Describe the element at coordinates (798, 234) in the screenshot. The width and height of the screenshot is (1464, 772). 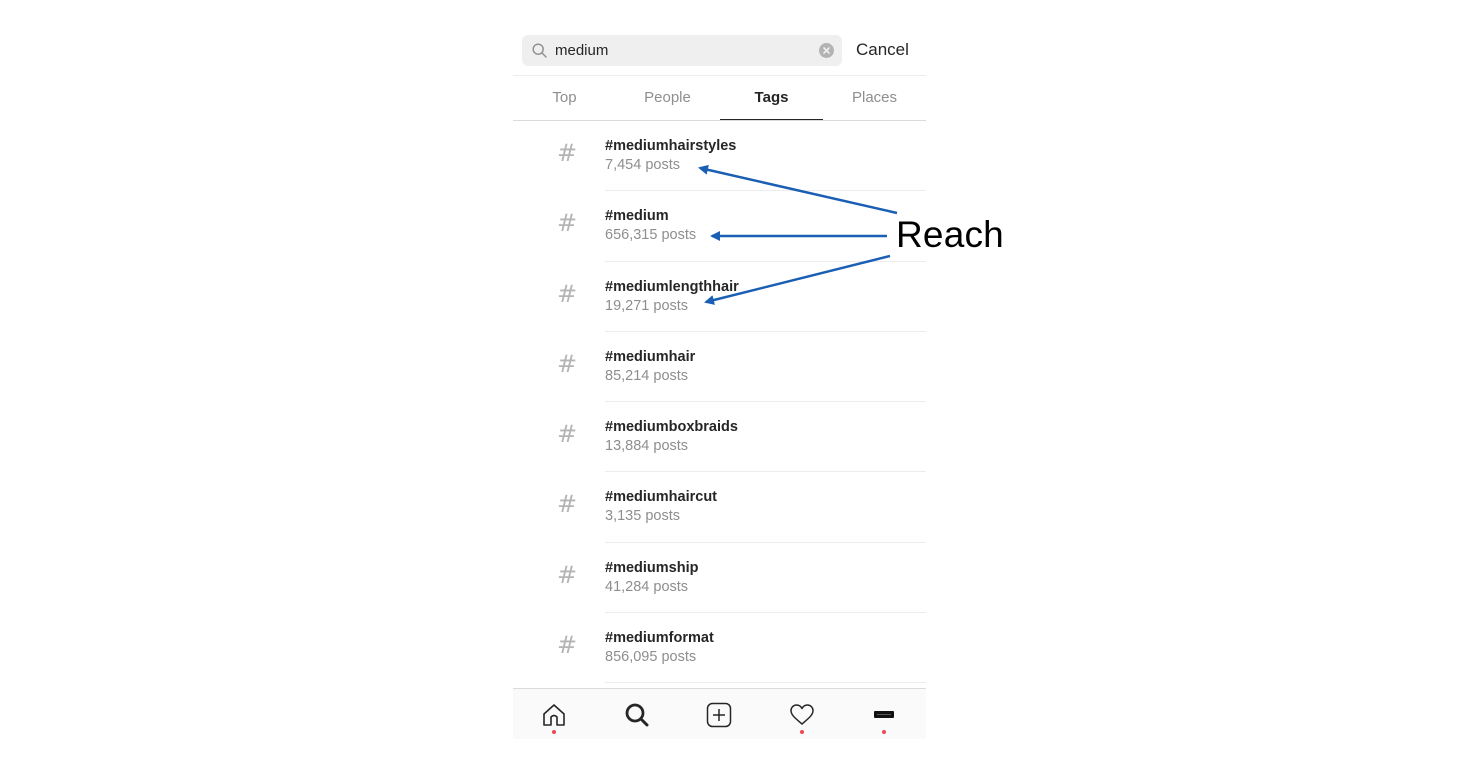
I see `annotation-arrows` at that location.